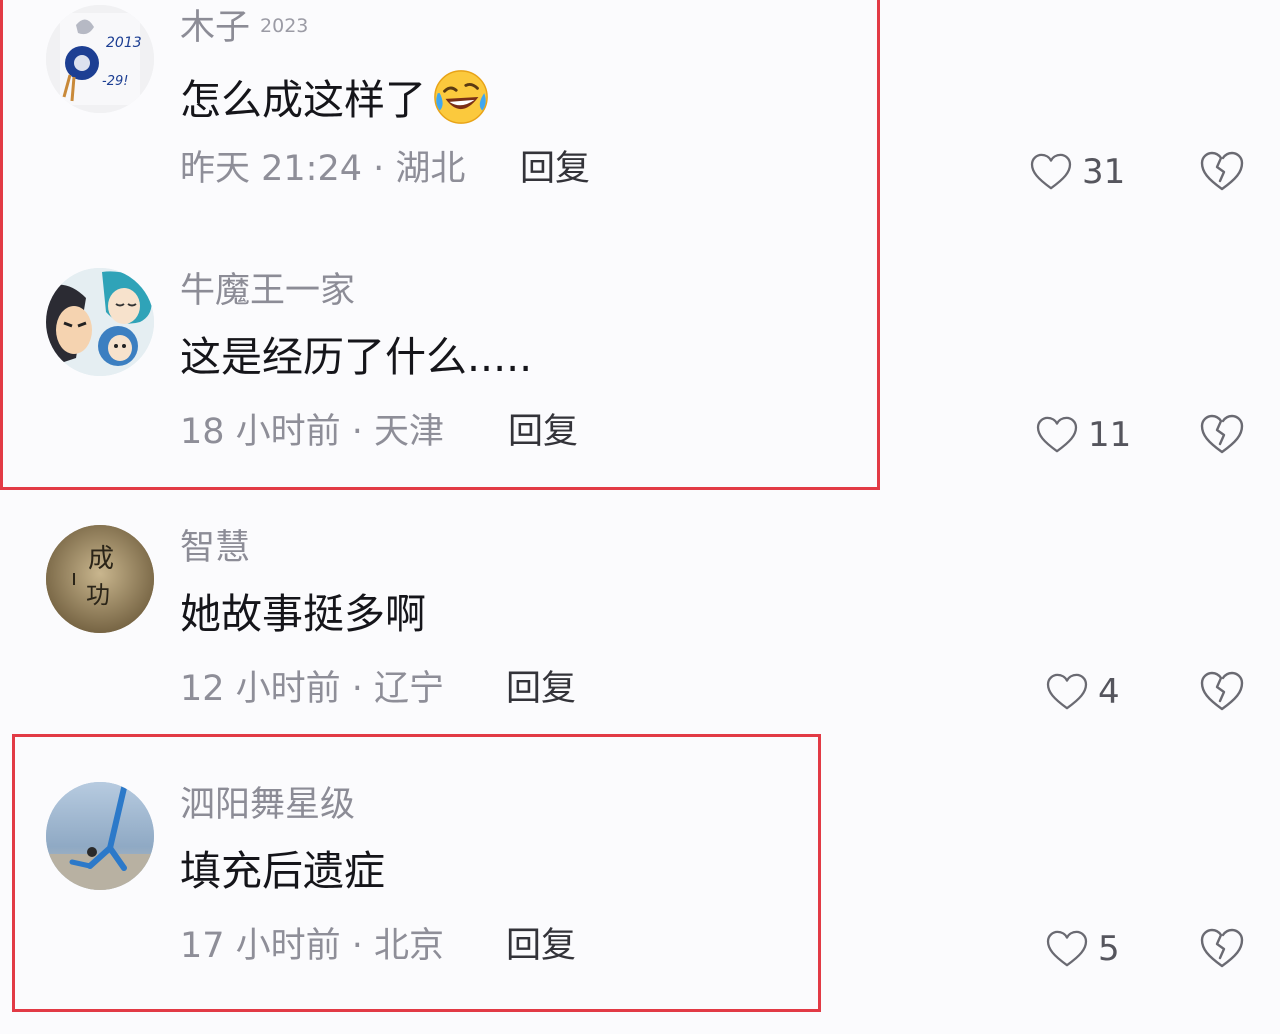 This screenshot has height=1034, width=1280. I want to click on like-count: 11, so click(1110, 435).